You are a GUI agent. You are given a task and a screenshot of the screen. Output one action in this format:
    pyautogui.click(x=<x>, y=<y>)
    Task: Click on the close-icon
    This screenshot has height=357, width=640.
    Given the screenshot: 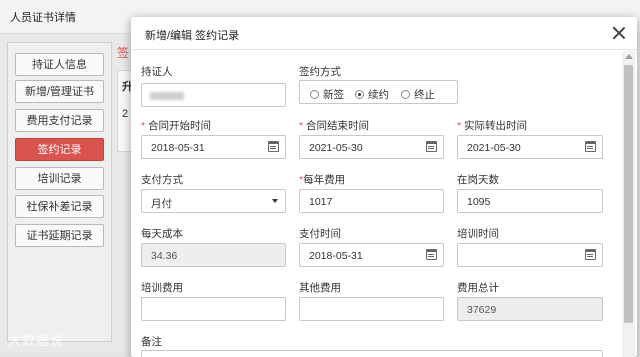 What is the action you would take?
    pyautogui.click(x=619, y=33)
    